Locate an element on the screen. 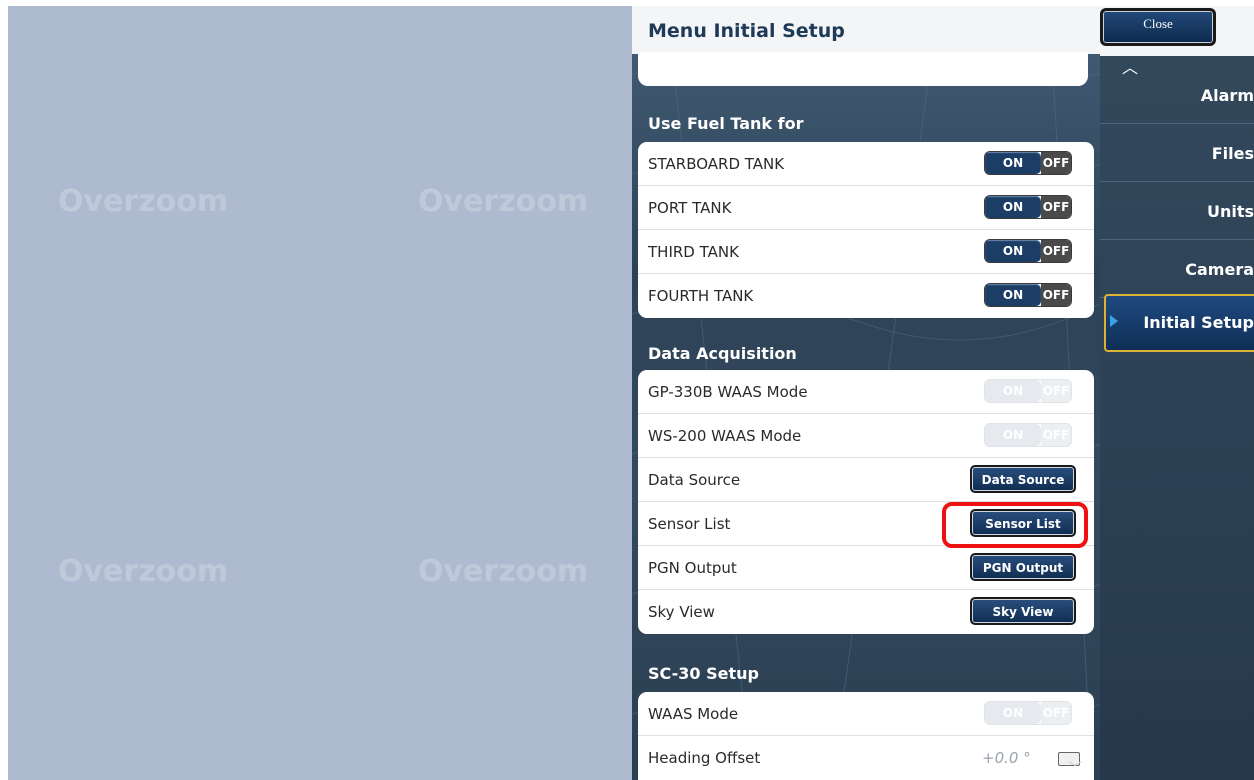  row-label: STARBOARD TANK is located at coordinates (716, 164).